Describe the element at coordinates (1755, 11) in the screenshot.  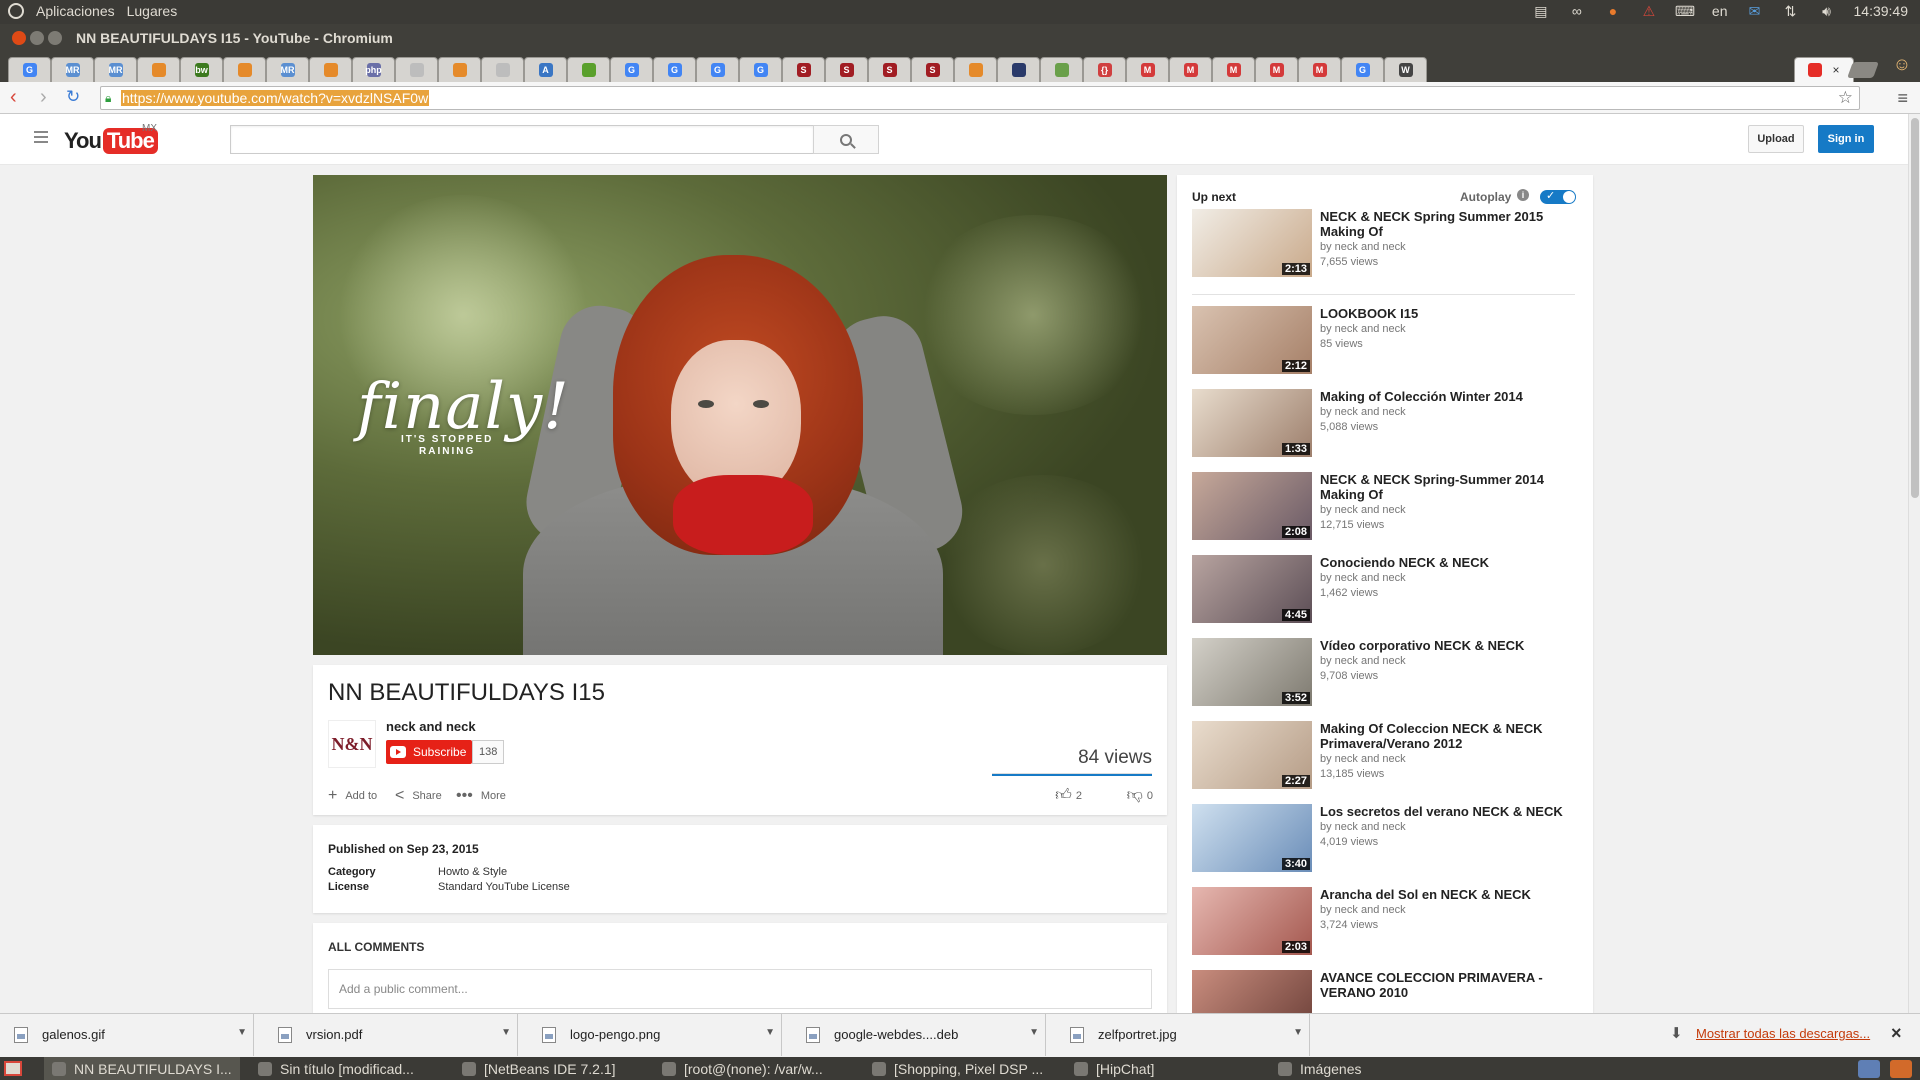
I see `mail-icon: ✉` at that location.